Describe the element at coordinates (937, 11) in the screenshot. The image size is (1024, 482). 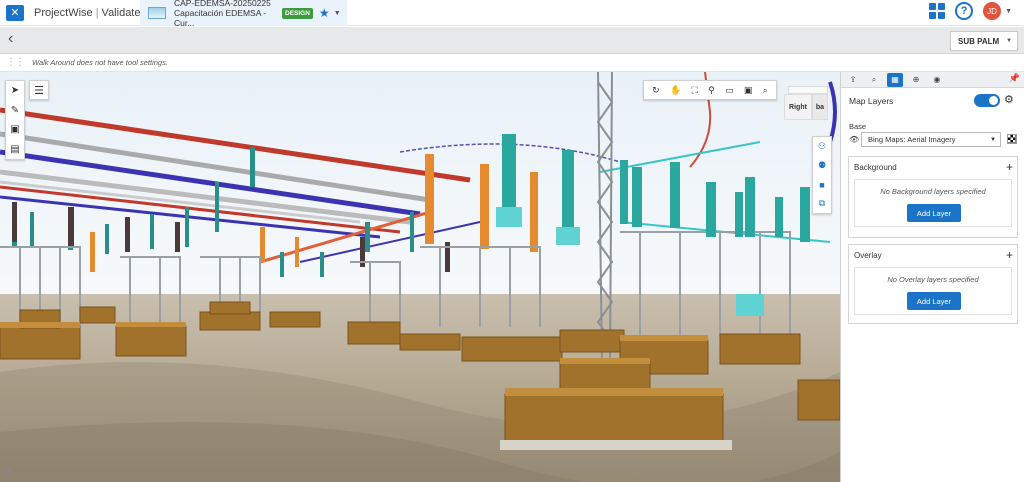
I see `apps-grid-icon` at that location.